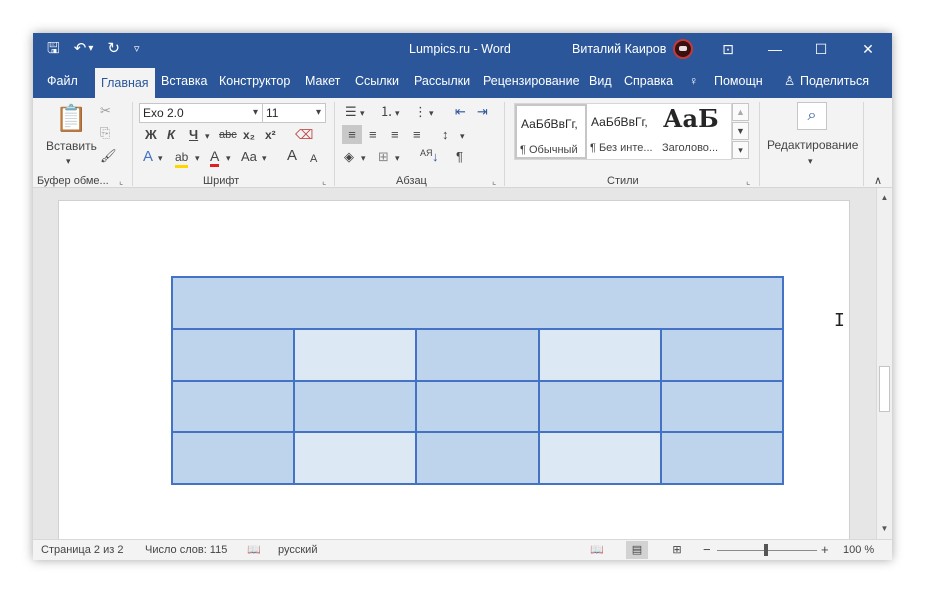 This screenshot has width=925, height=593. Describe the element at coordinates (395, 135) in the screenshot. I see `align-right-icon: ≡` at that location.